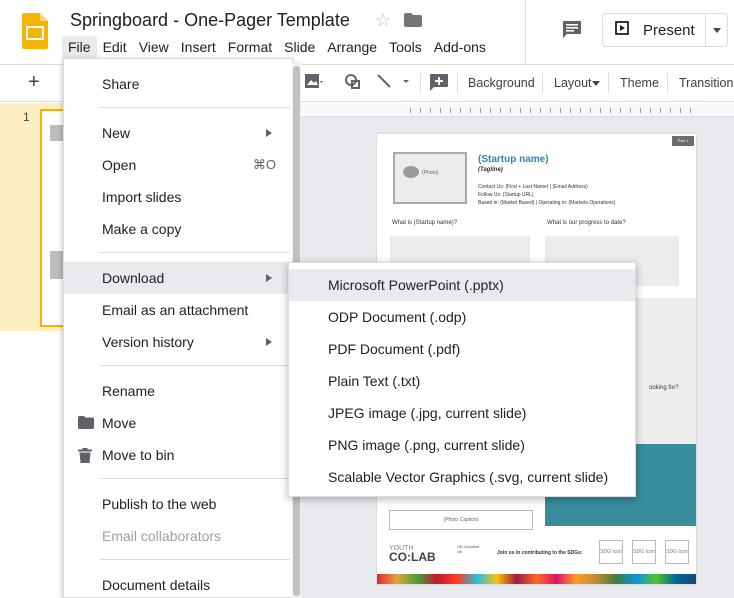 Image resolution: width=734 pixels, height=598 pixels. I want to click on slide-question-2: What is our progress to date?, so click(586, 223).